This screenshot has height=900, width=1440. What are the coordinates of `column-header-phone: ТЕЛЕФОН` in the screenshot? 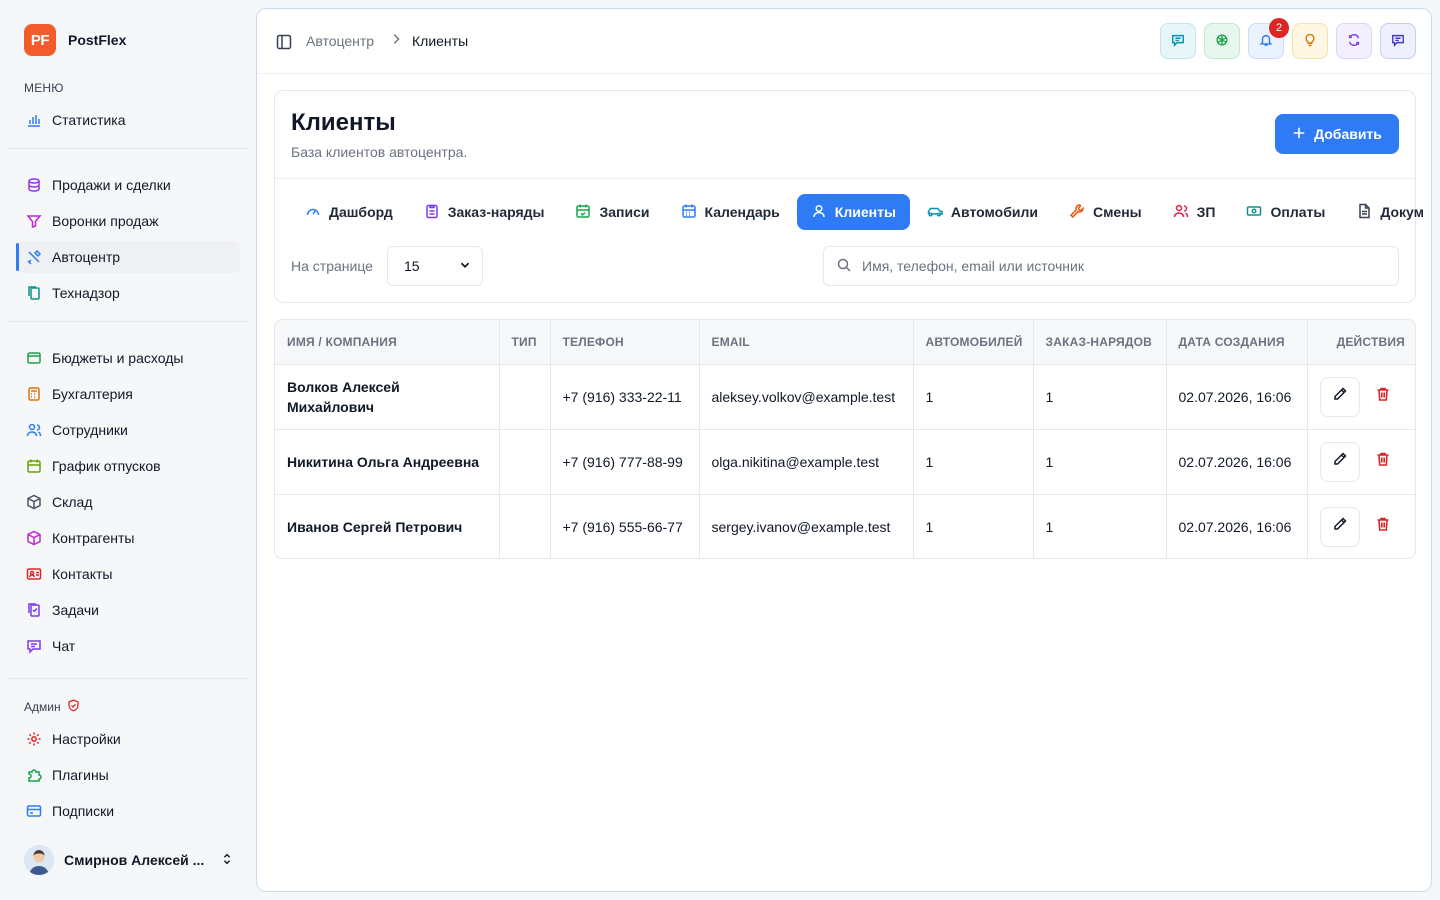 It's located at (625, 342).